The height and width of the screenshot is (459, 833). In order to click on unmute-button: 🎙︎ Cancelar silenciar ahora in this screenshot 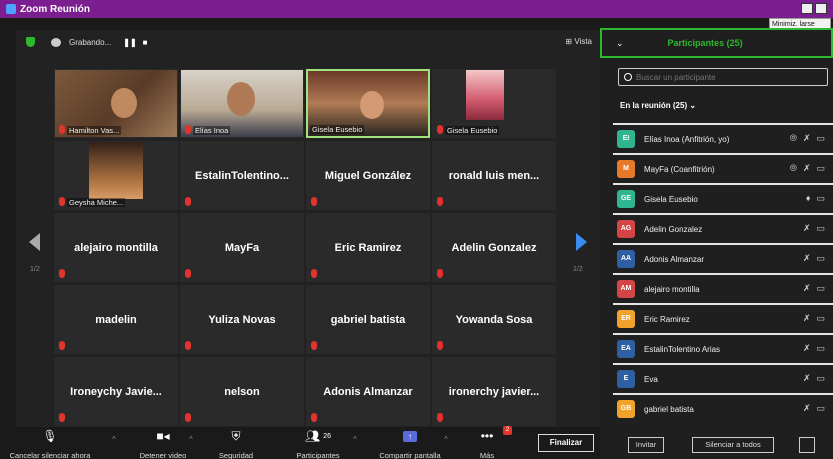, I will do `click(50, 444)`.